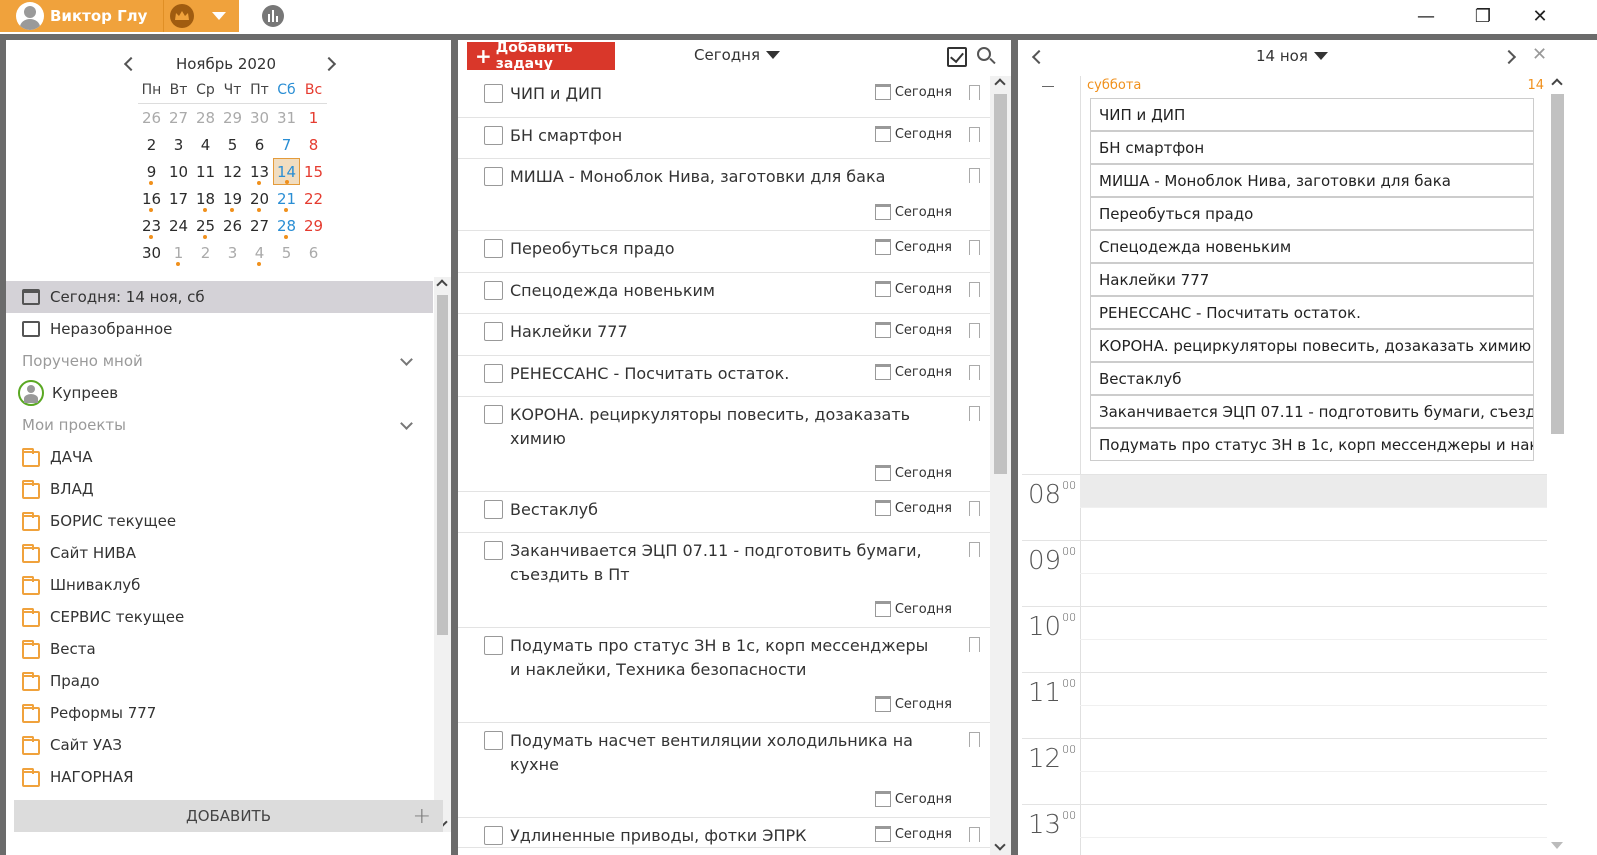  I want to click on calendar-day: 11, so click(205, 171).